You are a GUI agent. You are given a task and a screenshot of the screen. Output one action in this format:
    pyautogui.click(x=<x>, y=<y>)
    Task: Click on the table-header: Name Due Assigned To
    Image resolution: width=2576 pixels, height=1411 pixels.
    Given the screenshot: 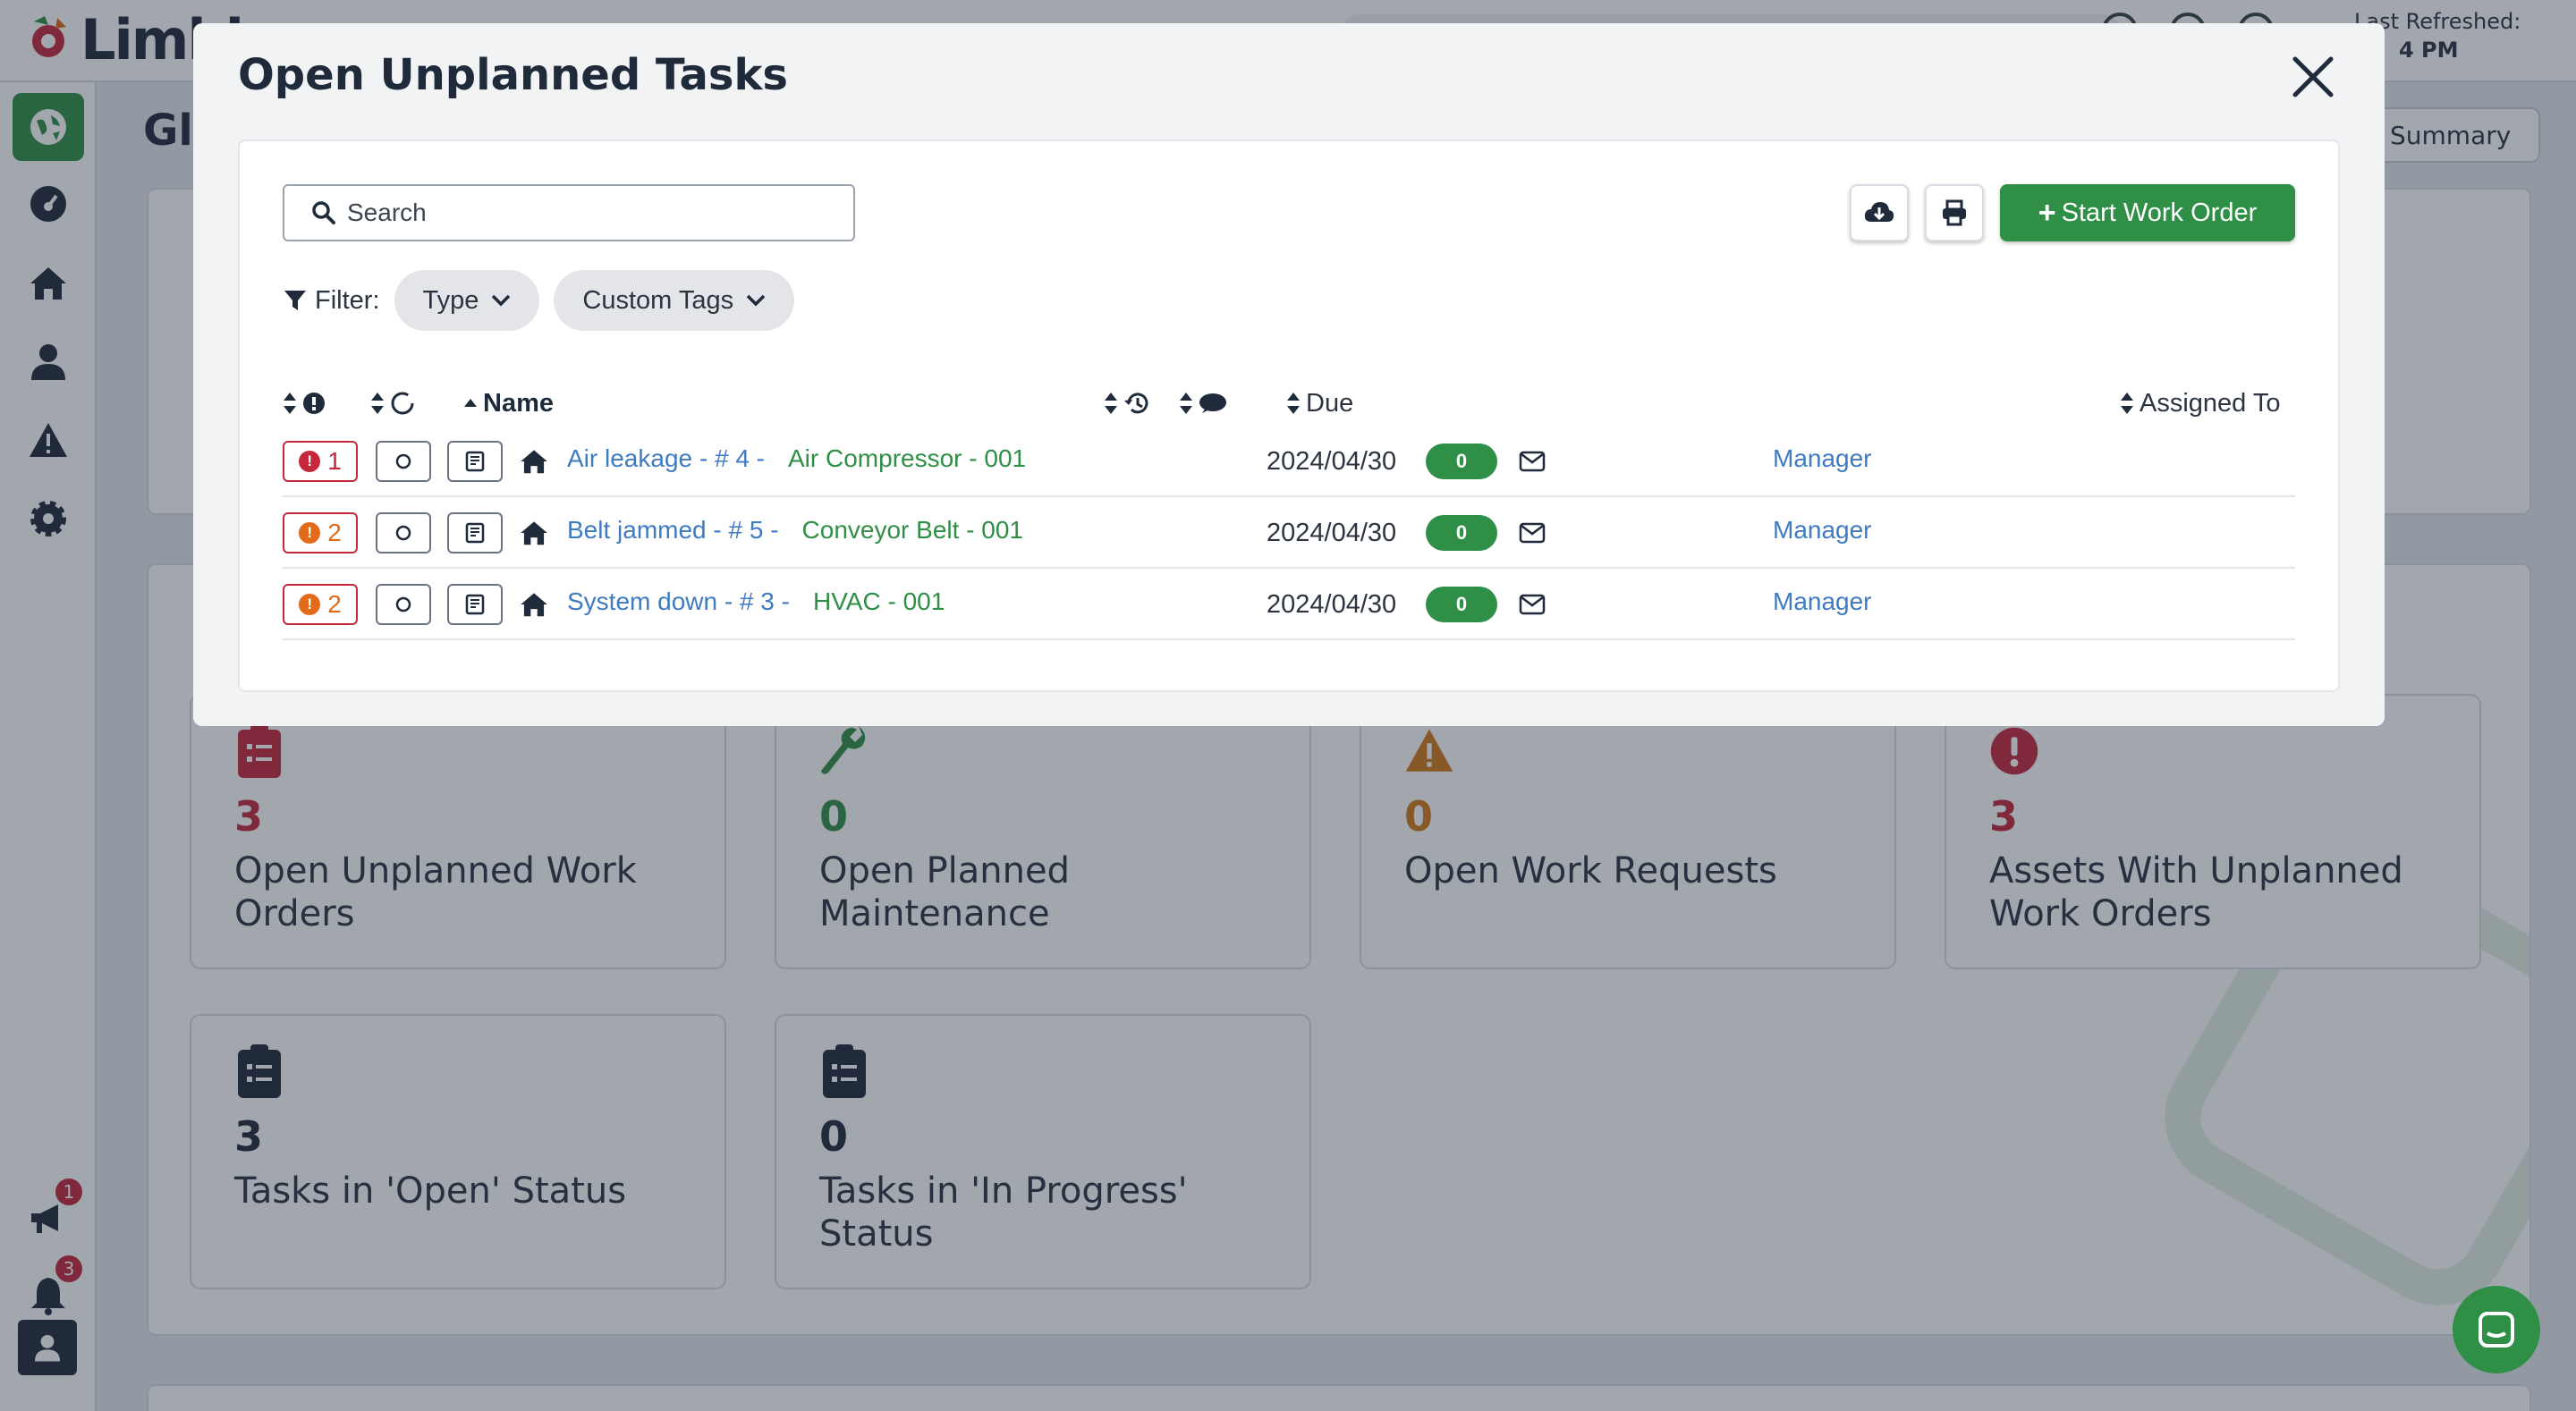 What is the action you would take?
    pyautogui.click(x=1289, y=404)
    